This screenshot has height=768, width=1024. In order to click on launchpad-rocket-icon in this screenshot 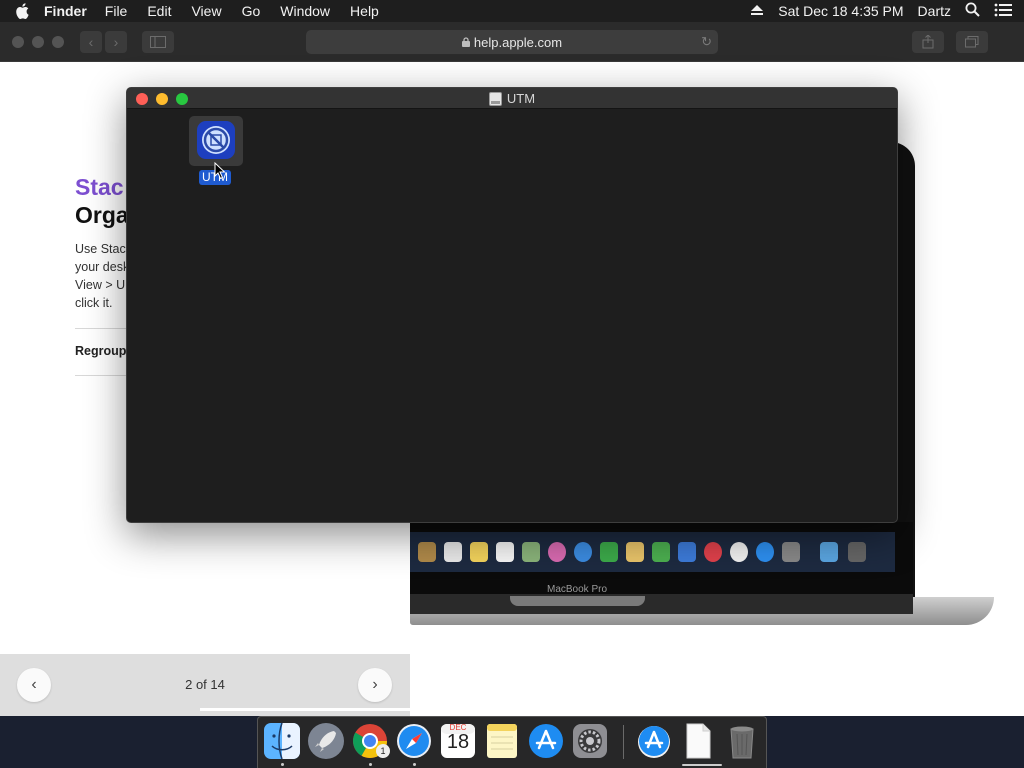, I will do `click(326, 741)`.